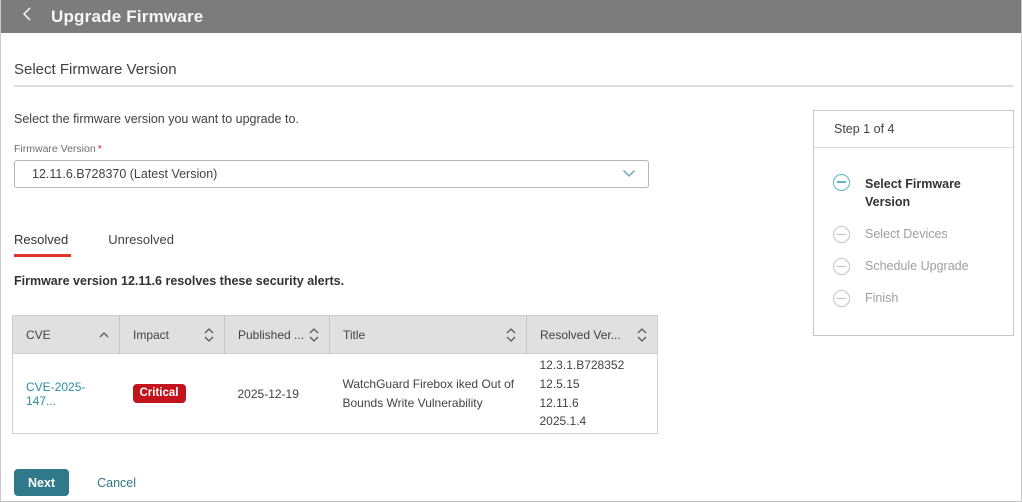  Describe the element at coordinates (66, 334) in the screenshot. I see `col-header-cve: CVE` at that location.